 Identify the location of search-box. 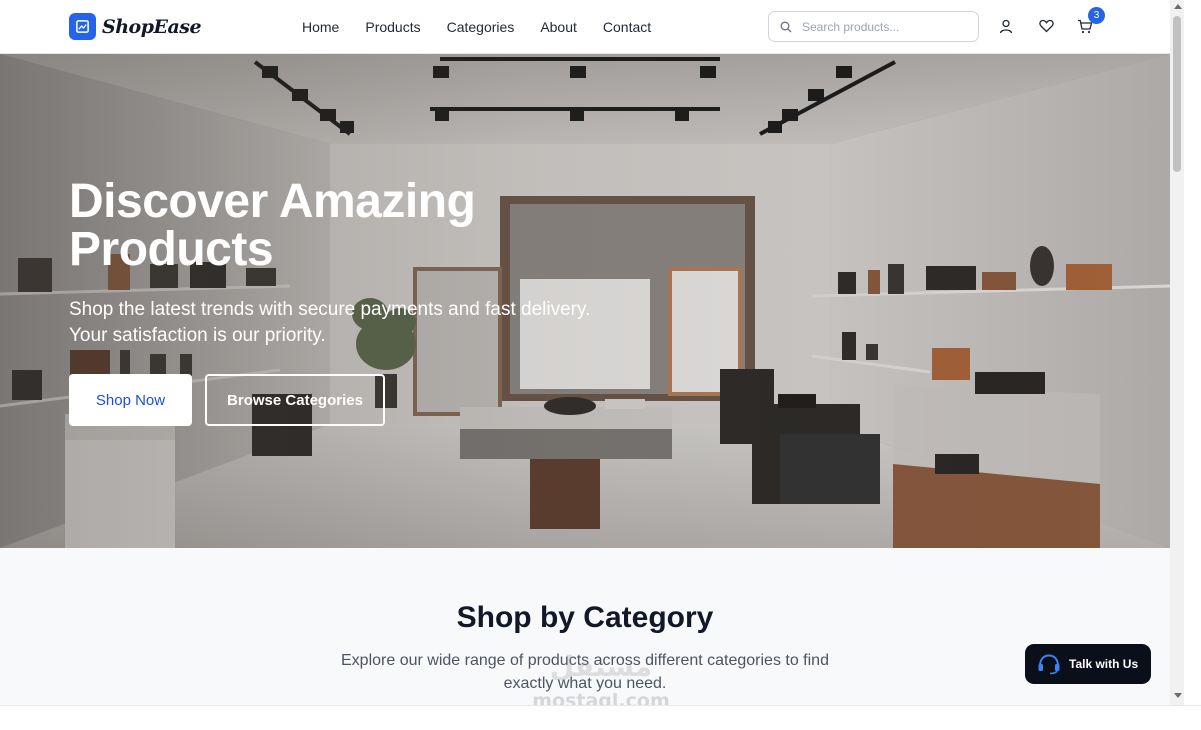
(873, 26).